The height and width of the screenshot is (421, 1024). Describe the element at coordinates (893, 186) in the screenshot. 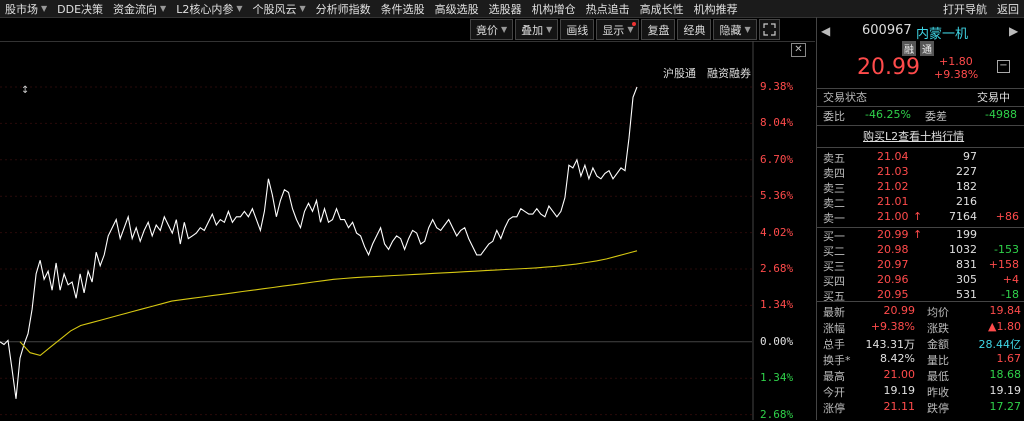

I see `asks-price: 21.02` at that location.